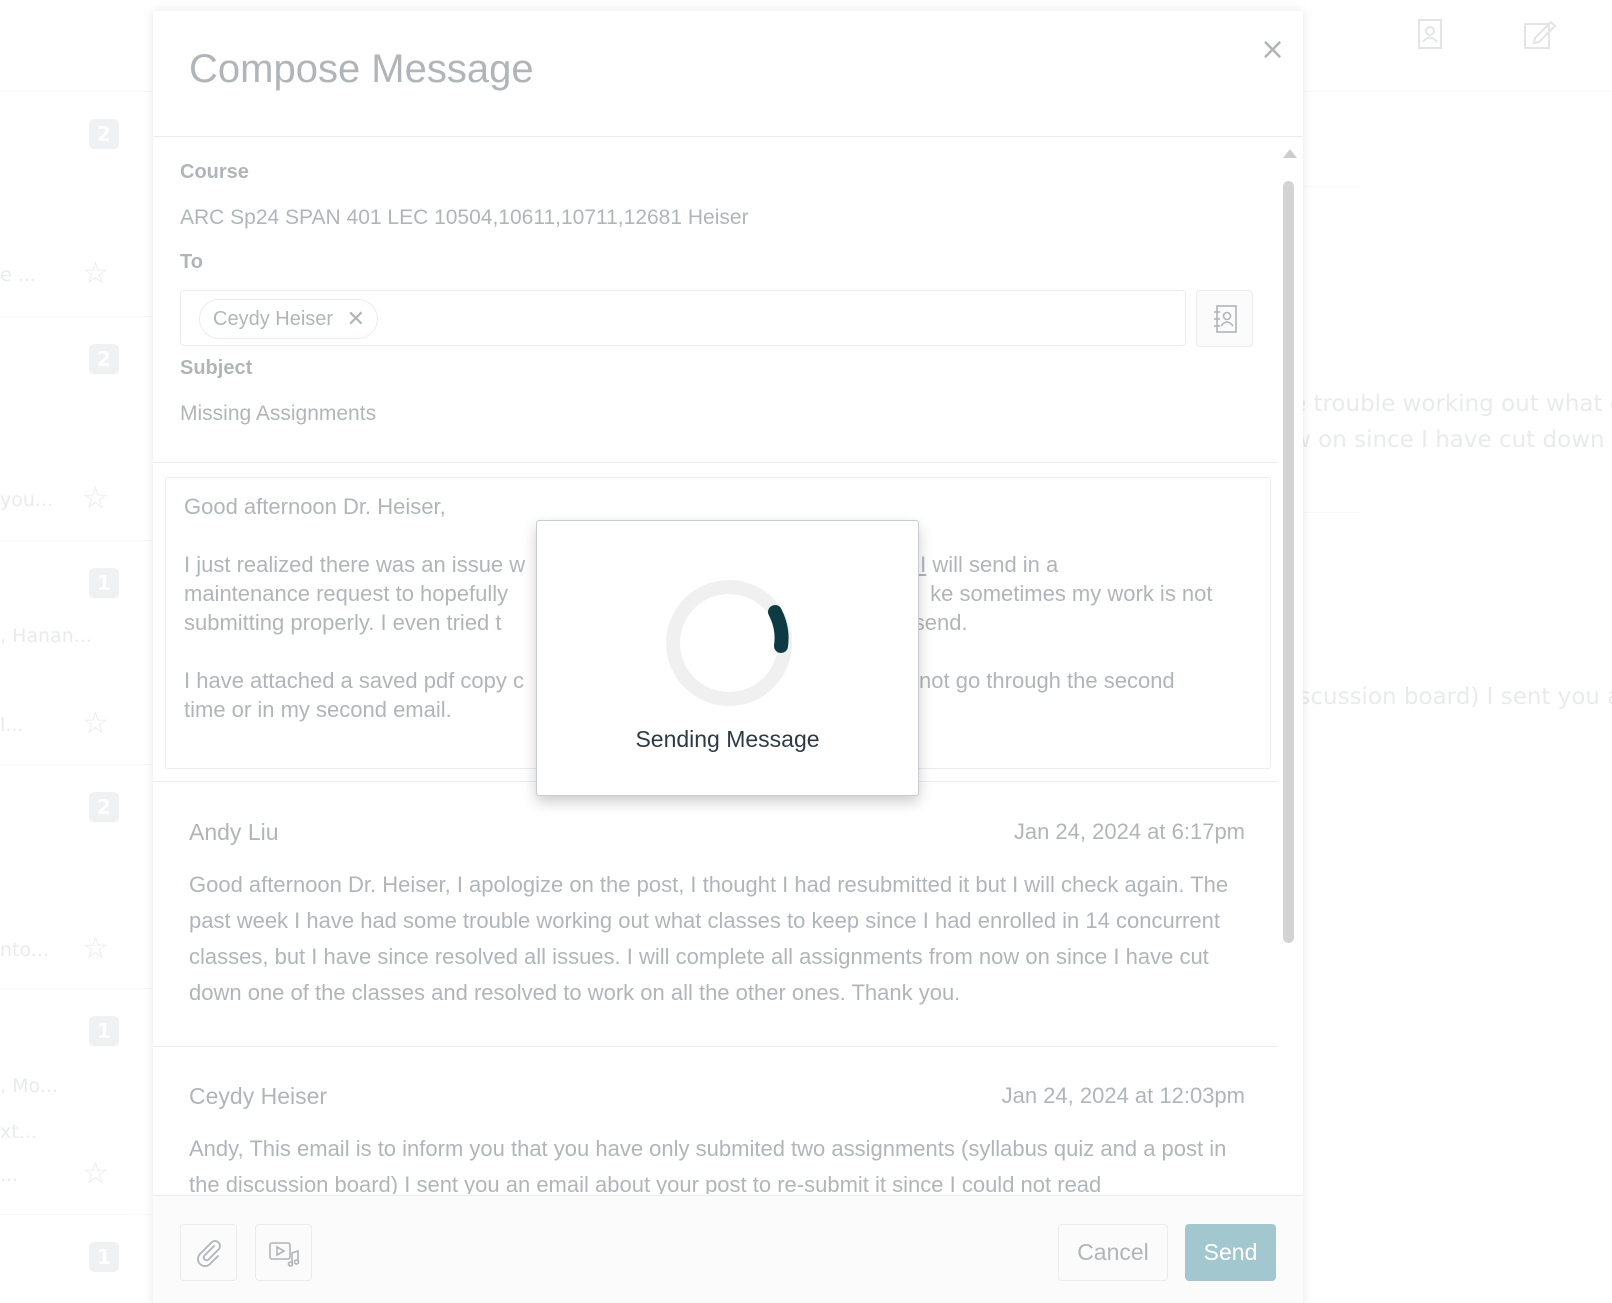  I want to click on subject-label: Subject, so click(216, 368).